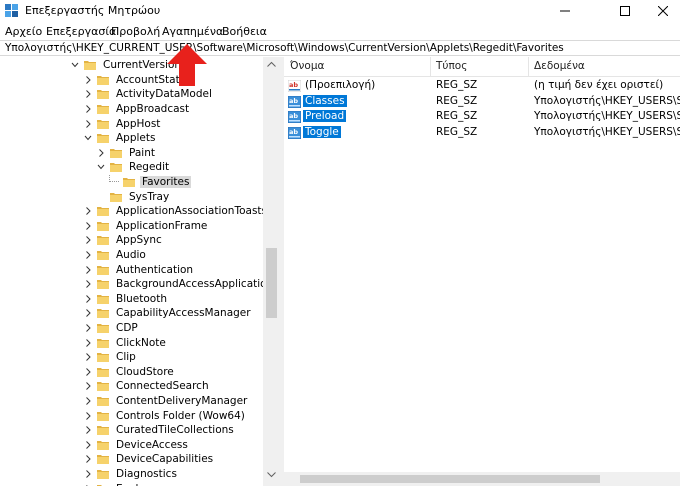 The image size is (680, 486). I want to click on minimize-icon, so click(565, 11).